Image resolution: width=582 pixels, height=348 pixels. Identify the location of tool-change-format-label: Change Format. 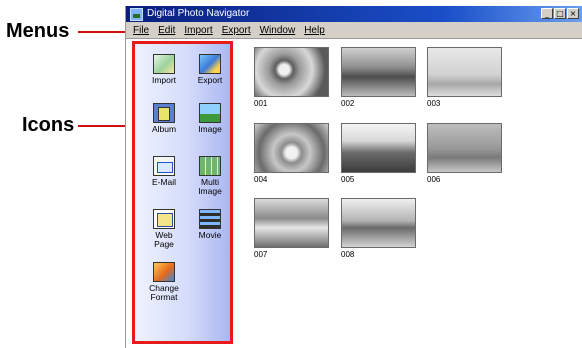
(164, 292).